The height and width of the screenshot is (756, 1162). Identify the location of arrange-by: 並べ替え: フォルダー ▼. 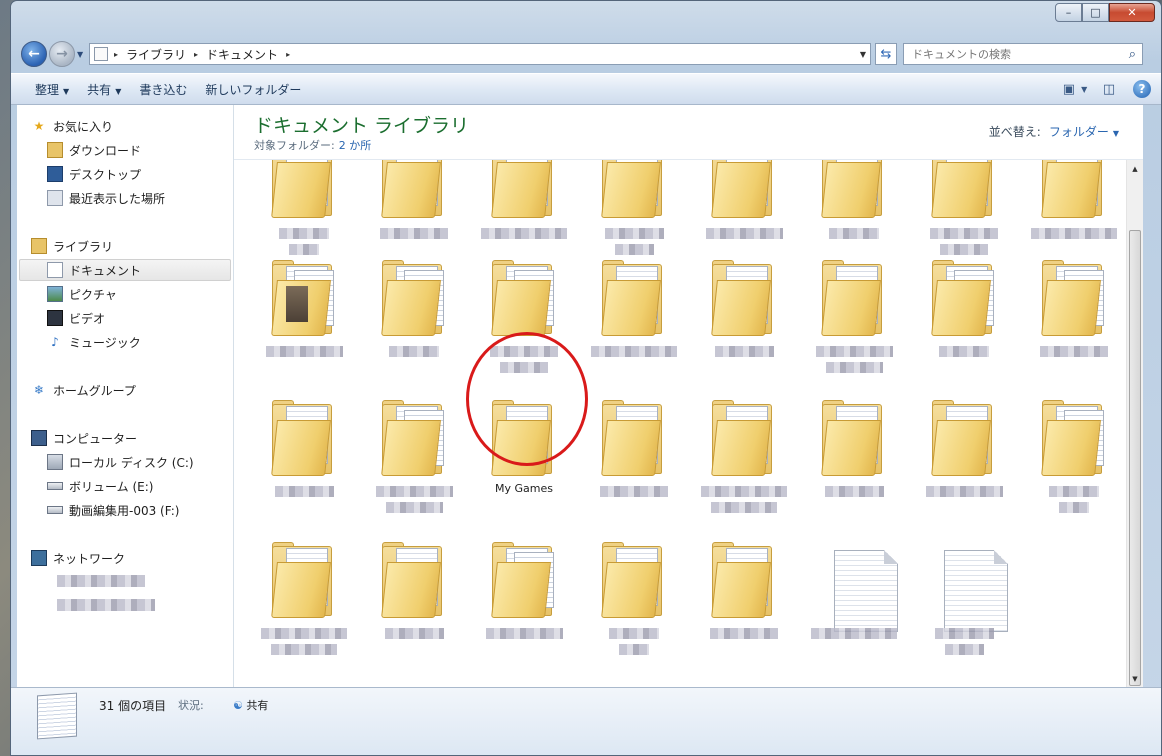
(1054, 131).